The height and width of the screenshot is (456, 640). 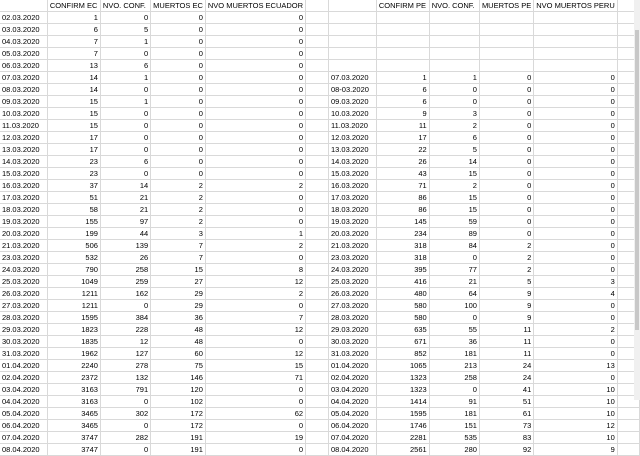 I want to click on value-cell: 92, so click(x=507, y=449).